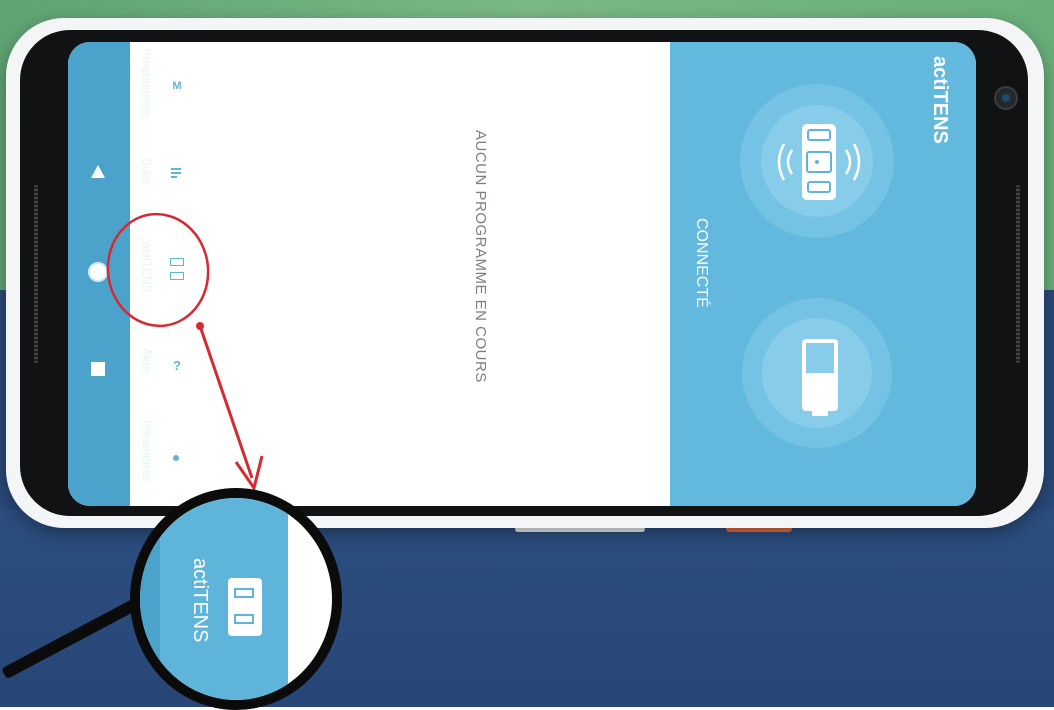  What do you see at coordinates (150, 599) in the screenshot?
I see `zoom-sysbar` at bounding box center [150, 599].